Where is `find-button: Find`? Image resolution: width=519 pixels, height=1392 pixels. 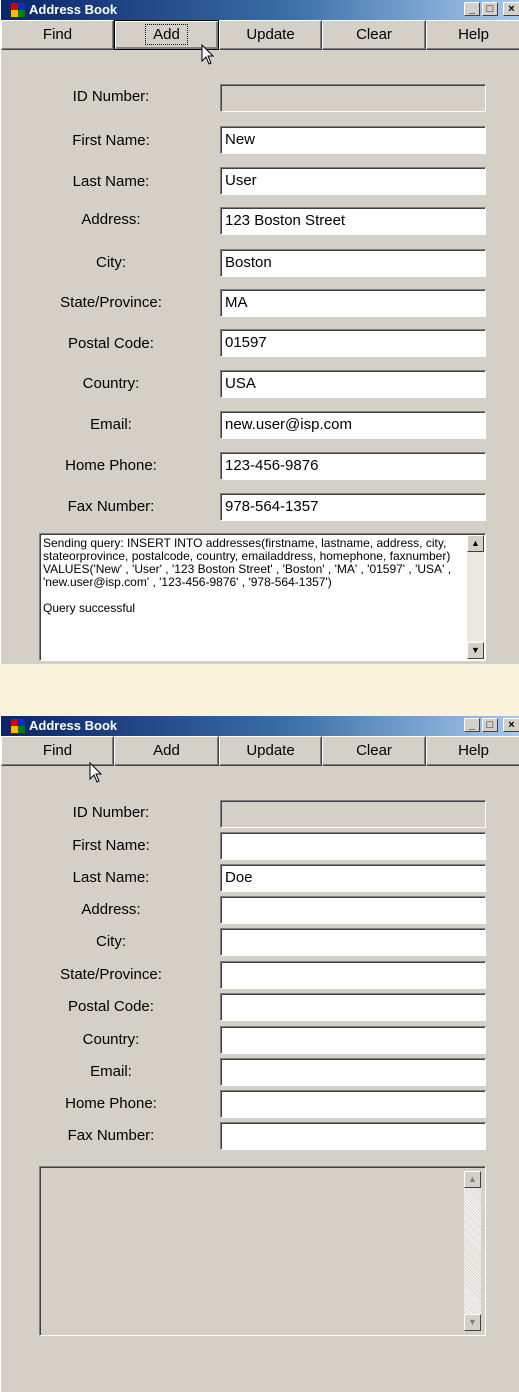 find-button: Find is located at coordinates (57, 35).